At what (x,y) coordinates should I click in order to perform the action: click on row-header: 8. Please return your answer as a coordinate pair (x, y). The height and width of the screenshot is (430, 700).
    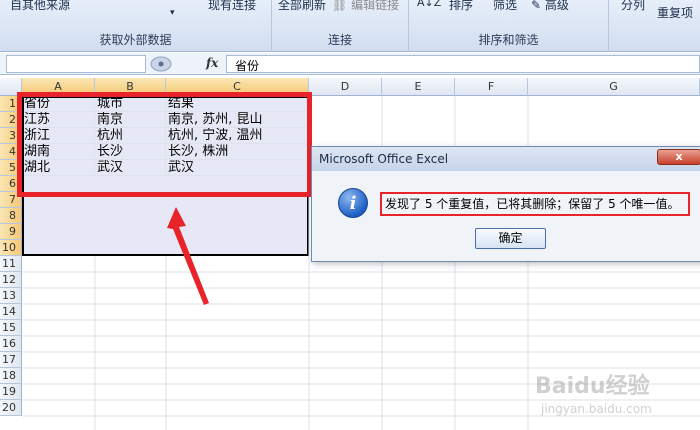
    Looking at the image, I should click on (11, 216).